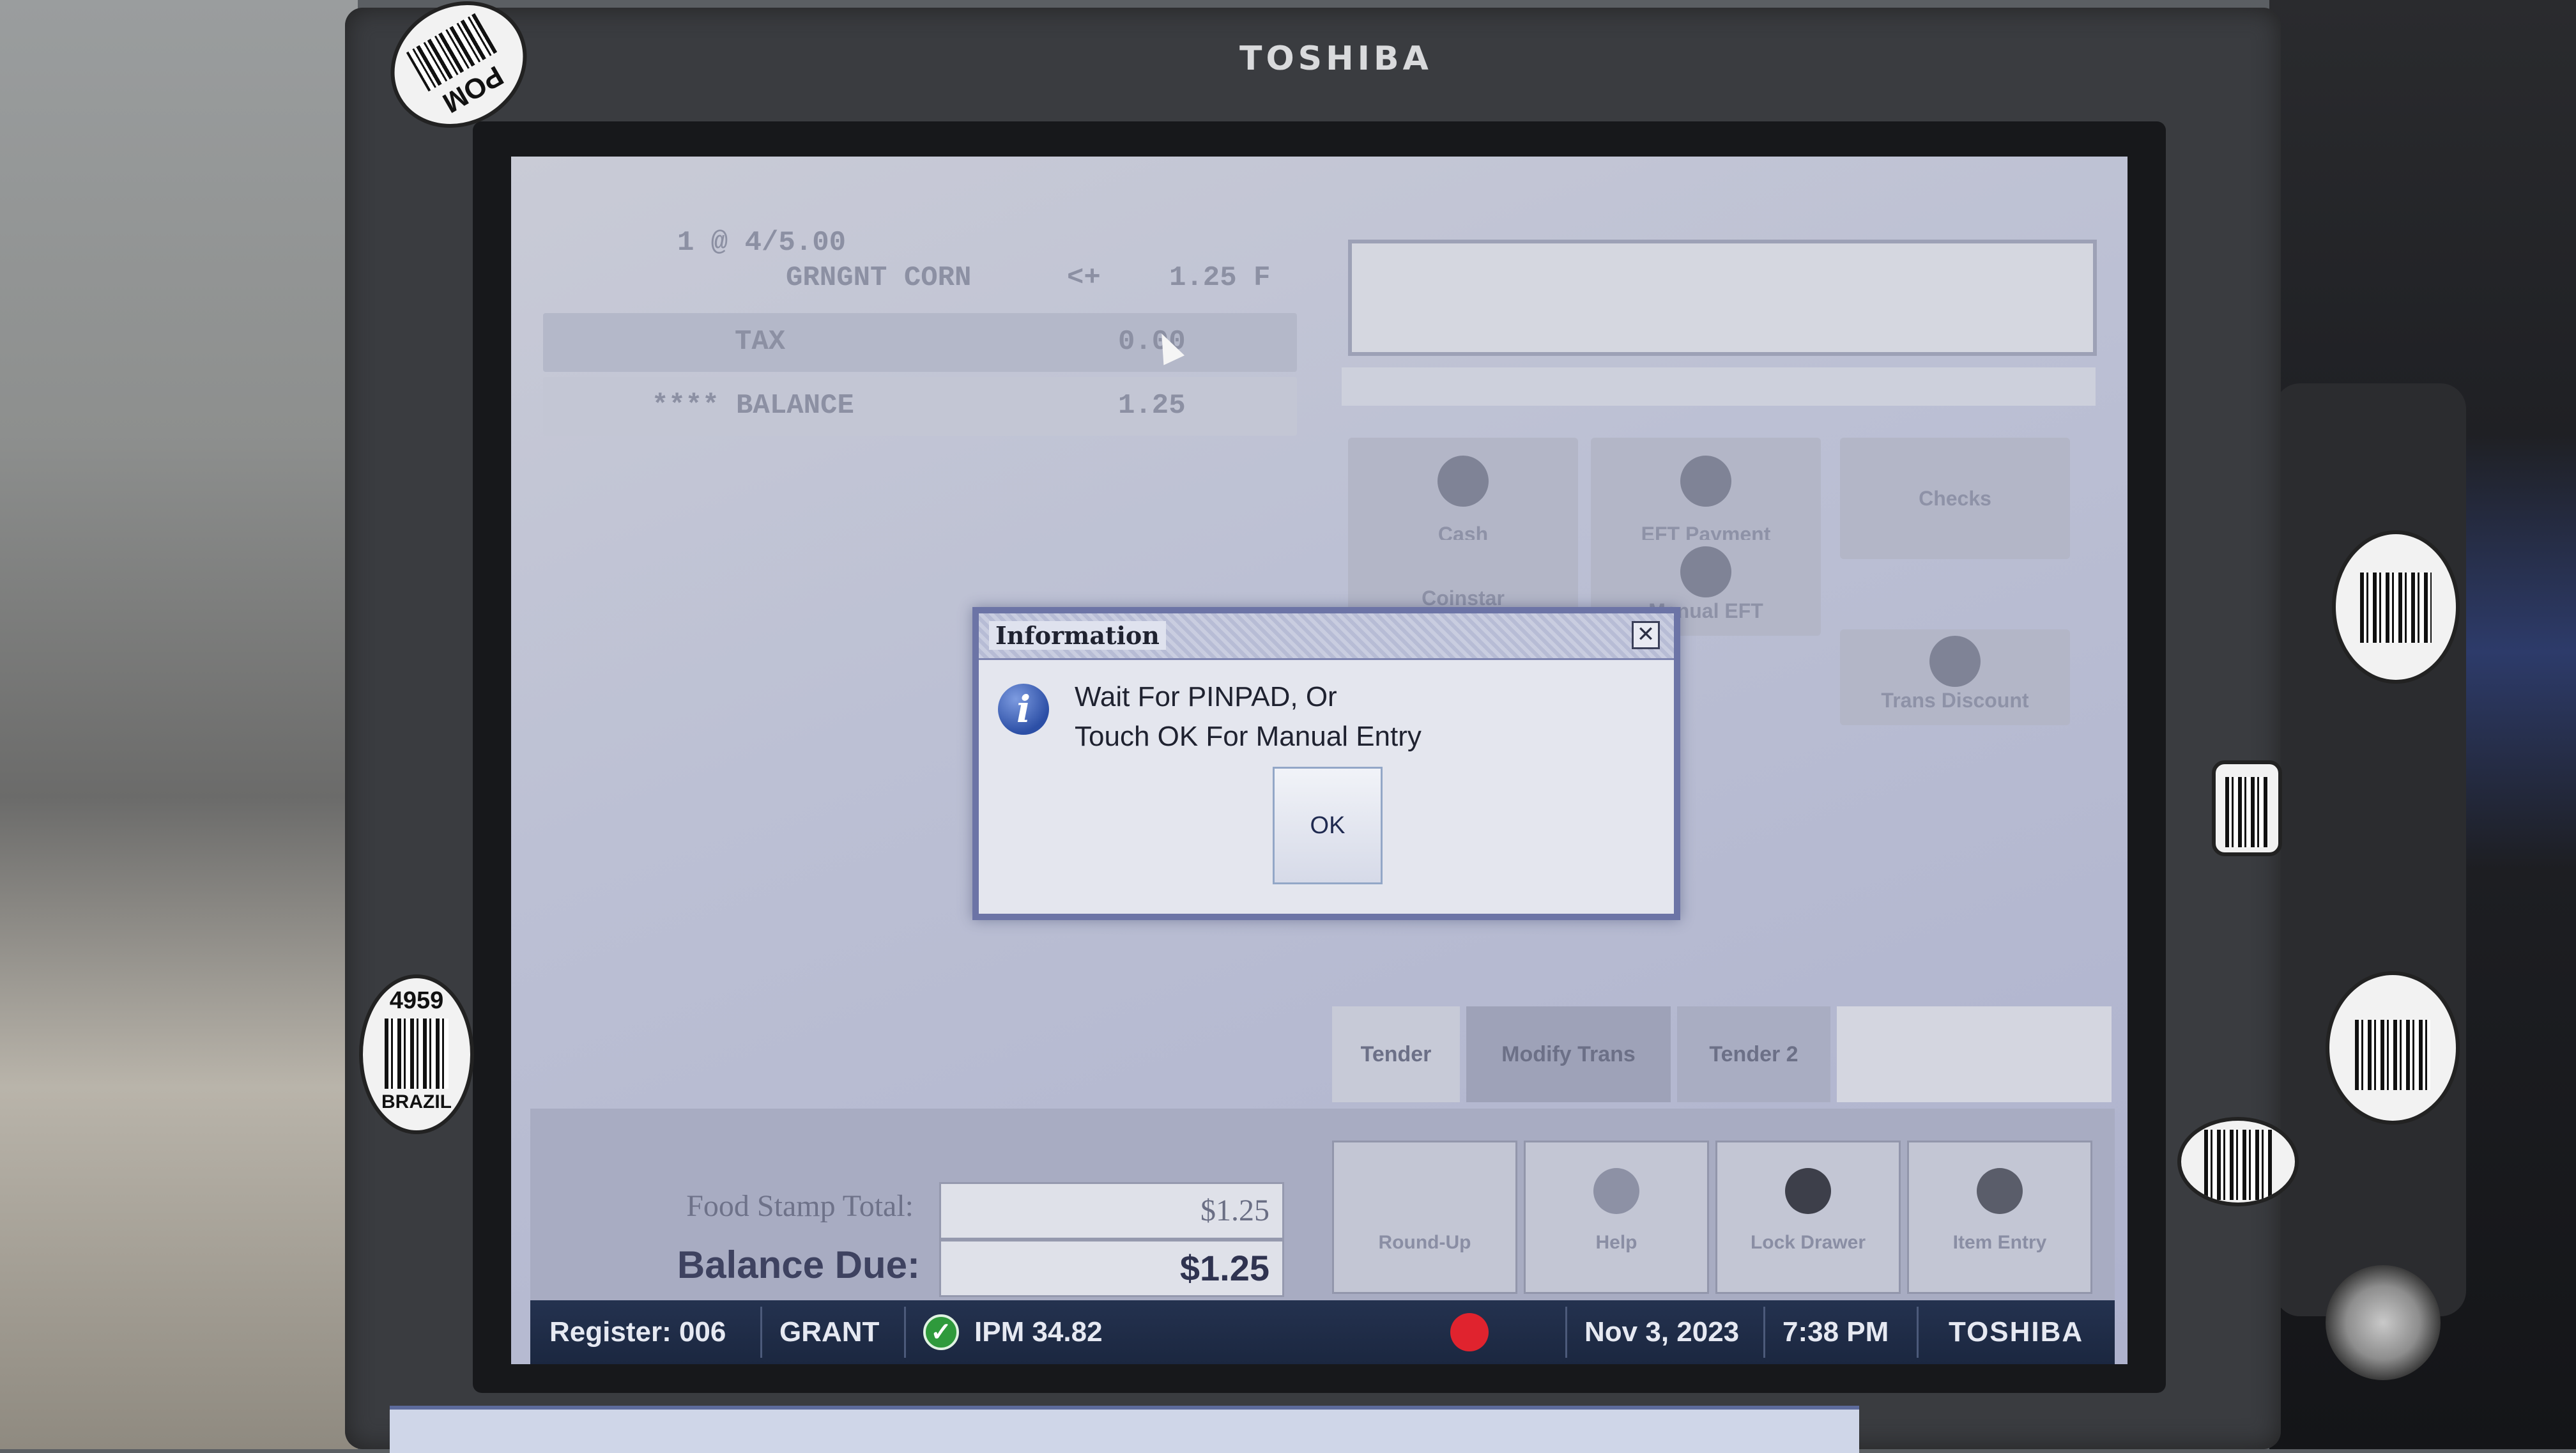 The image size is (2576, 1453). What do you see at coordinates (637, 1332) in the screenshot?
I see `register-number: Register: 006` at bounding box center [637, 1332].